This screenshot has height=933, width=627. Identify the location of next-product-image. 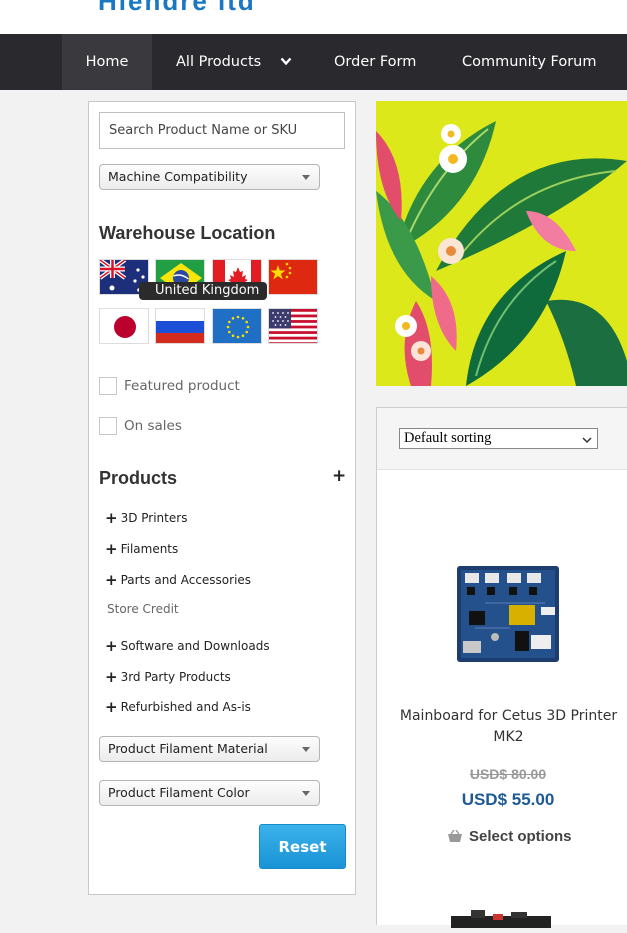
(501, 918).